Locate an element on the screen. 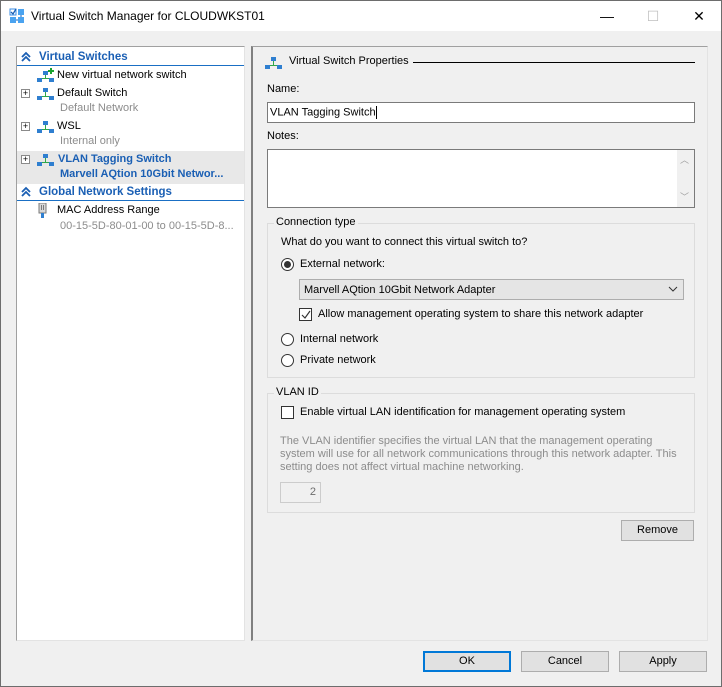  remove-button-label: Remove is located at coordinates (657, 530).